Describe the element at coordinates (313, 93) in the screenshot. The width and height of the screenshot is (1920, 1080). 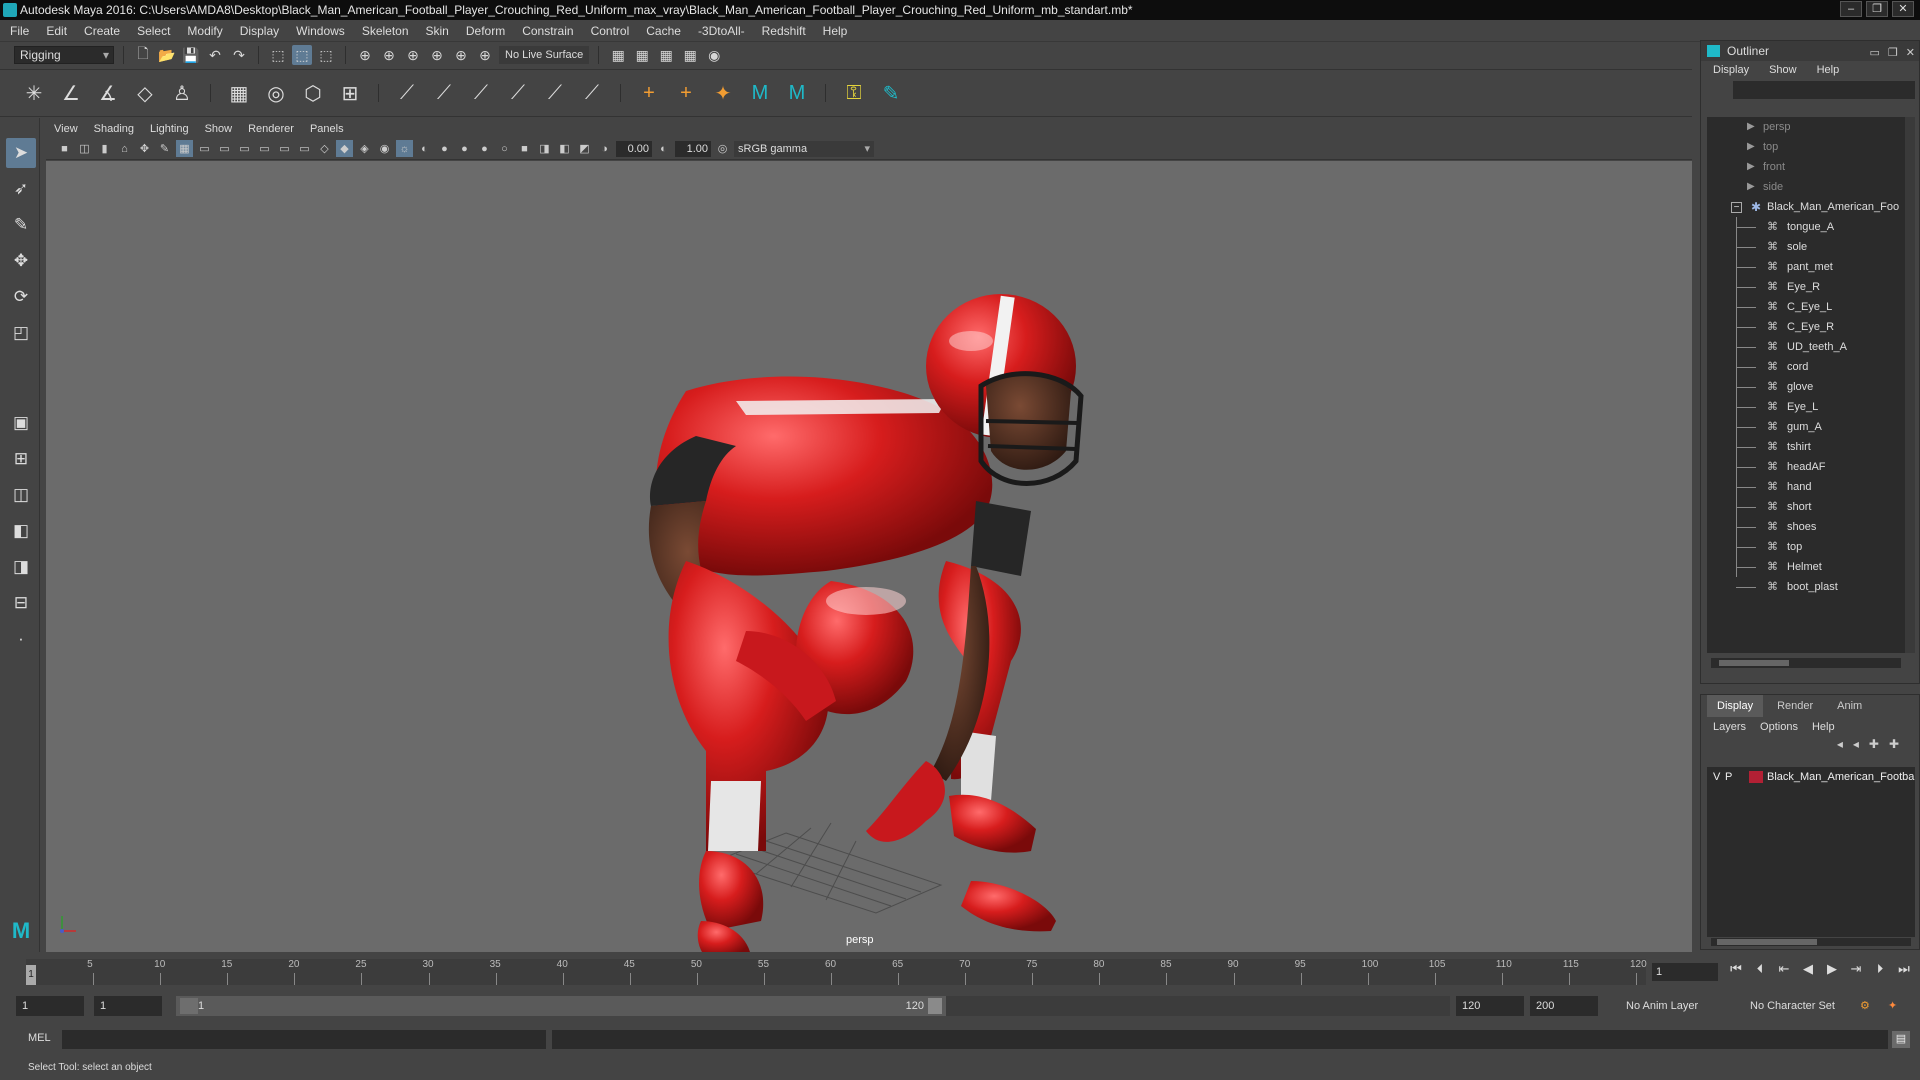
I see `wrap-icon: ⬡` at that location.